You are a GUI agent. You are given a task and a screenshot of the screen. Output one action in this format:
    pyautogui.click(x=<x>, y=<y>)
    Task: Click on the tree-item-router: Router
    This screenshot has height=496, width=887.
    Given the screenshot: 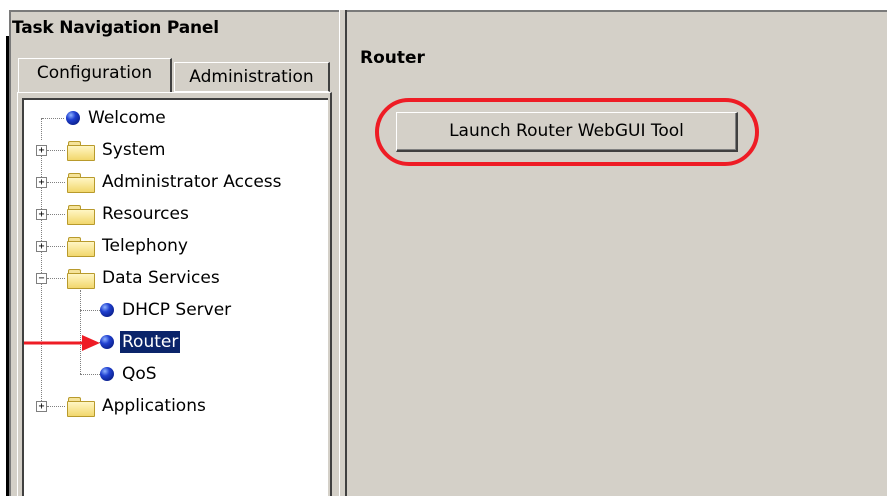 What is the action you would take?
    pyautogui.click(x=141, y=342)
    